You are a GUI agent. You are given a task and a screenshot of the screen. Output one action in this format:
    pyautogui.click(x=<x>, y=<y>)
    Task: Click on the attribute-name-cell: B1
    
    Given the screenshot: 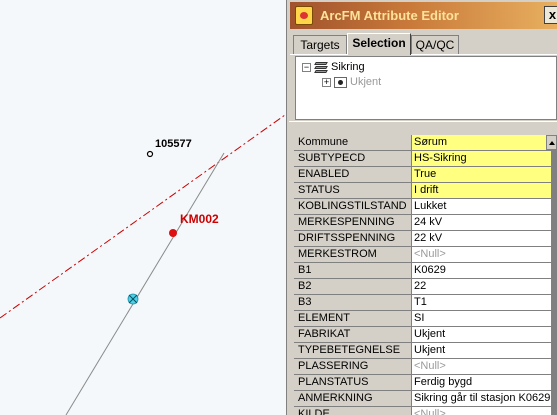 What is the action you would take?
    pyautogui.click(x=353, y=271)
    